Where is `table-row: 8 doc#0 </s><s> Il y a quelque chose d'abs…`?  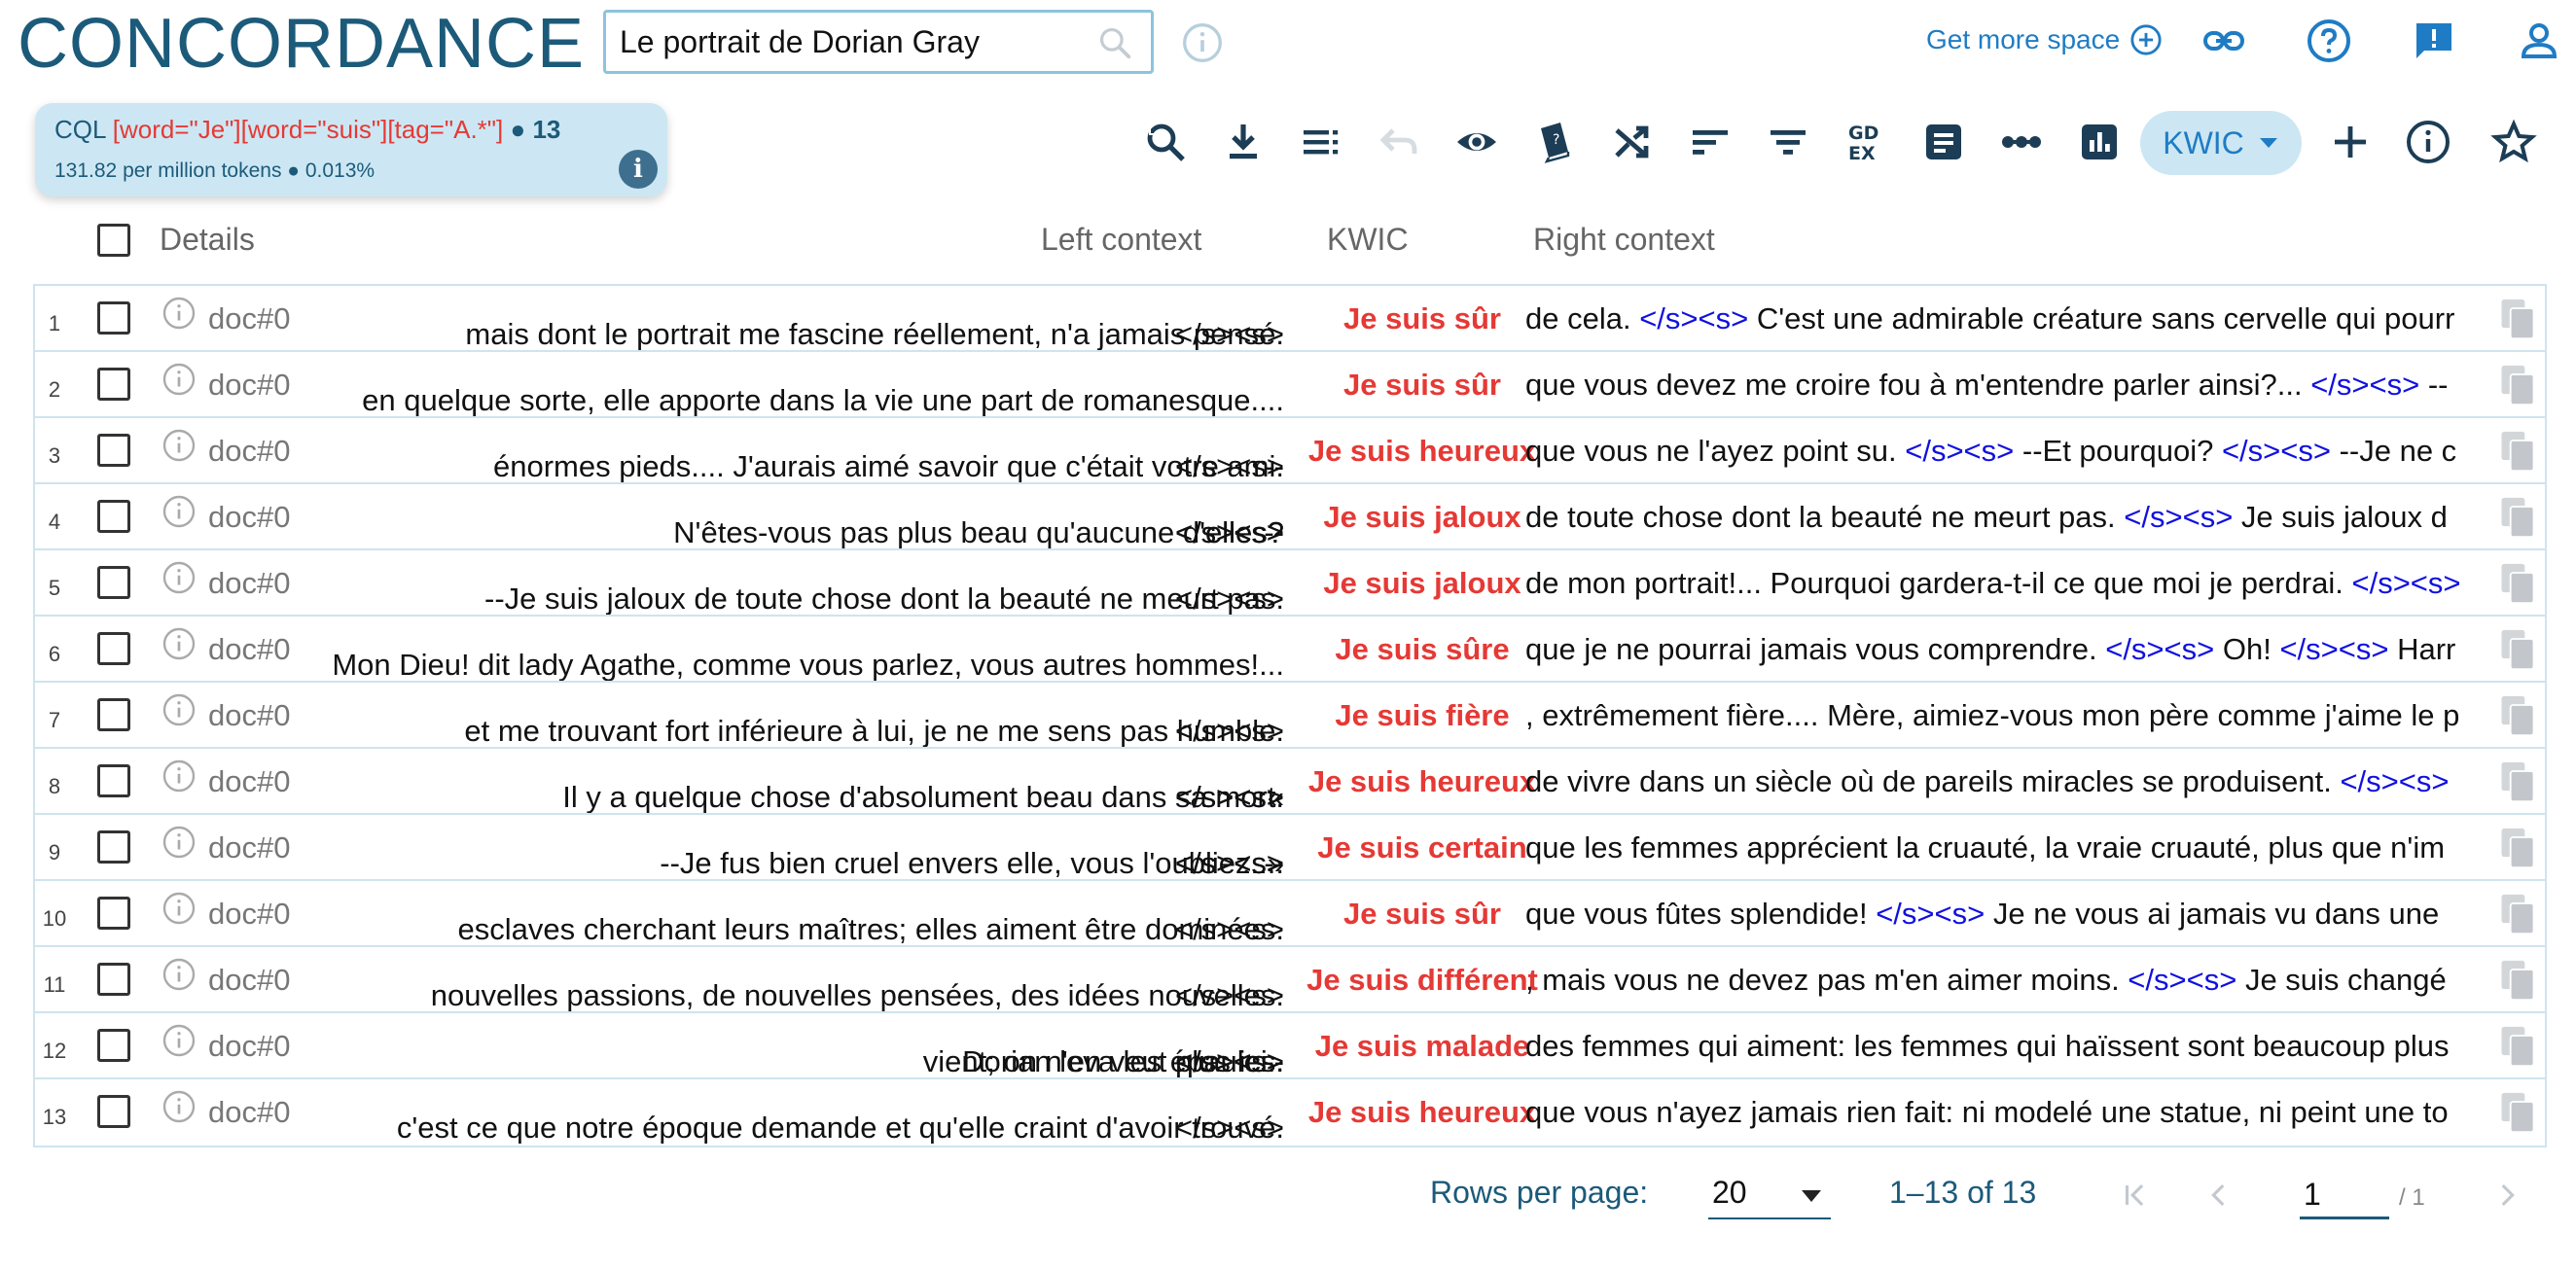
table-row: 8 doc#0 </s><s> Il y a quelque chose d'abs… is located at coordinates (1290, 782).